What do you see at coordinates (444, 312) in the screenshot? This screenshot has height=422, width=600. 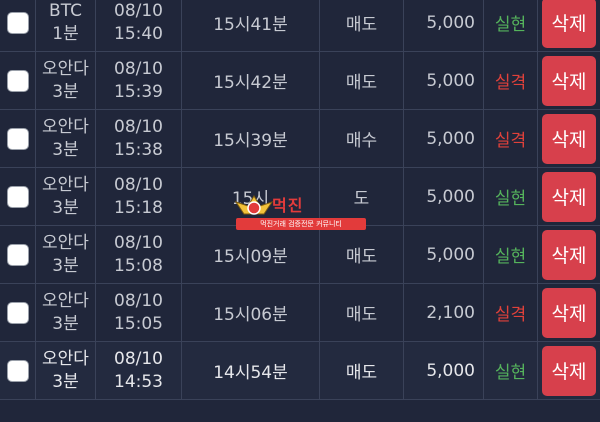 I see `amount: 2,100` at bounding box center [444, 312].